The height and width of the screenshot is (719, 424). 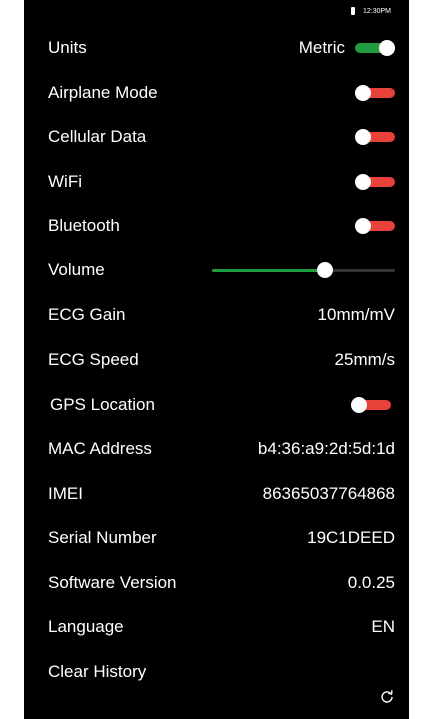 What do you see at coordinates (321, 47) in the screenshot?
I see `units-value: Metric` at bounding box center [321, 47].